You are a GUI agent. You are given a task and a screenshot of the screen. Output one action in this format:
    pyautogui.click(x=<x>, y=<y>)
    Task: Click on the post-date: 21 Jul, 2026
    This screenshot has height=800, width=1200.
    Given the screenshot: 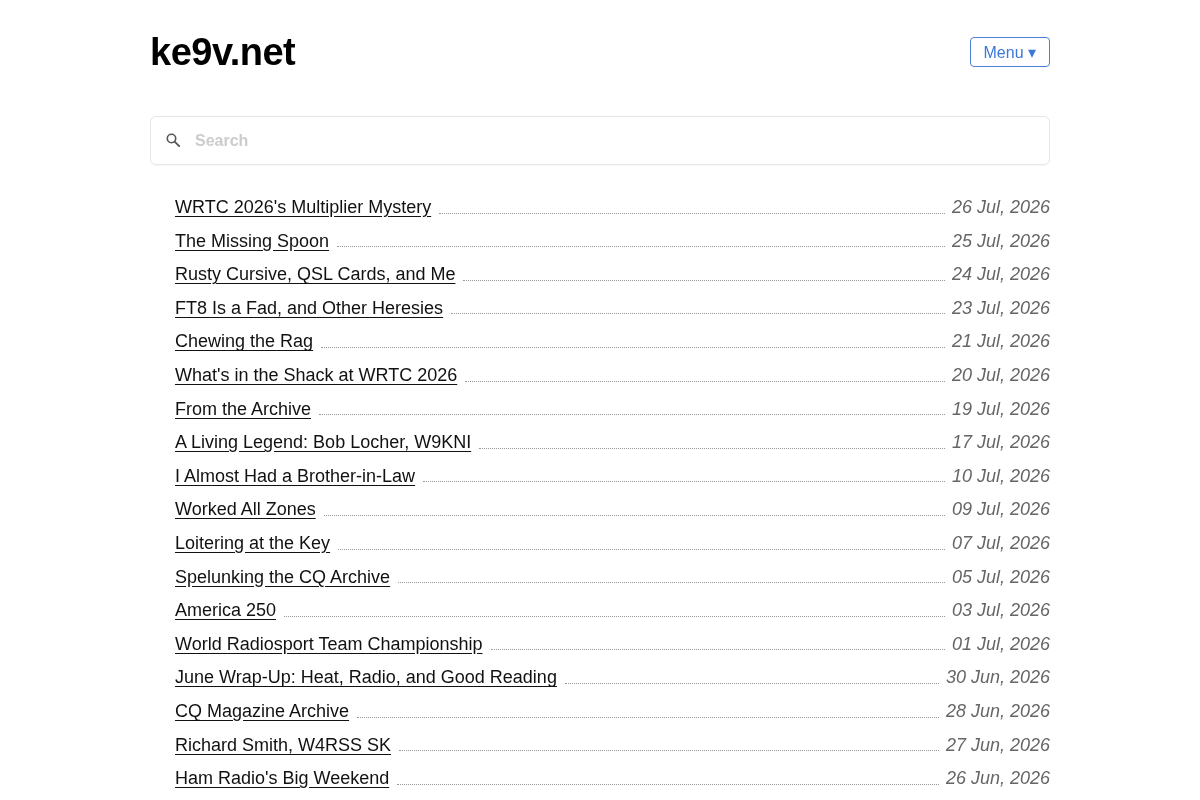 What is the action you would take?
    pyautogui.click(x=1000, y=342)
    